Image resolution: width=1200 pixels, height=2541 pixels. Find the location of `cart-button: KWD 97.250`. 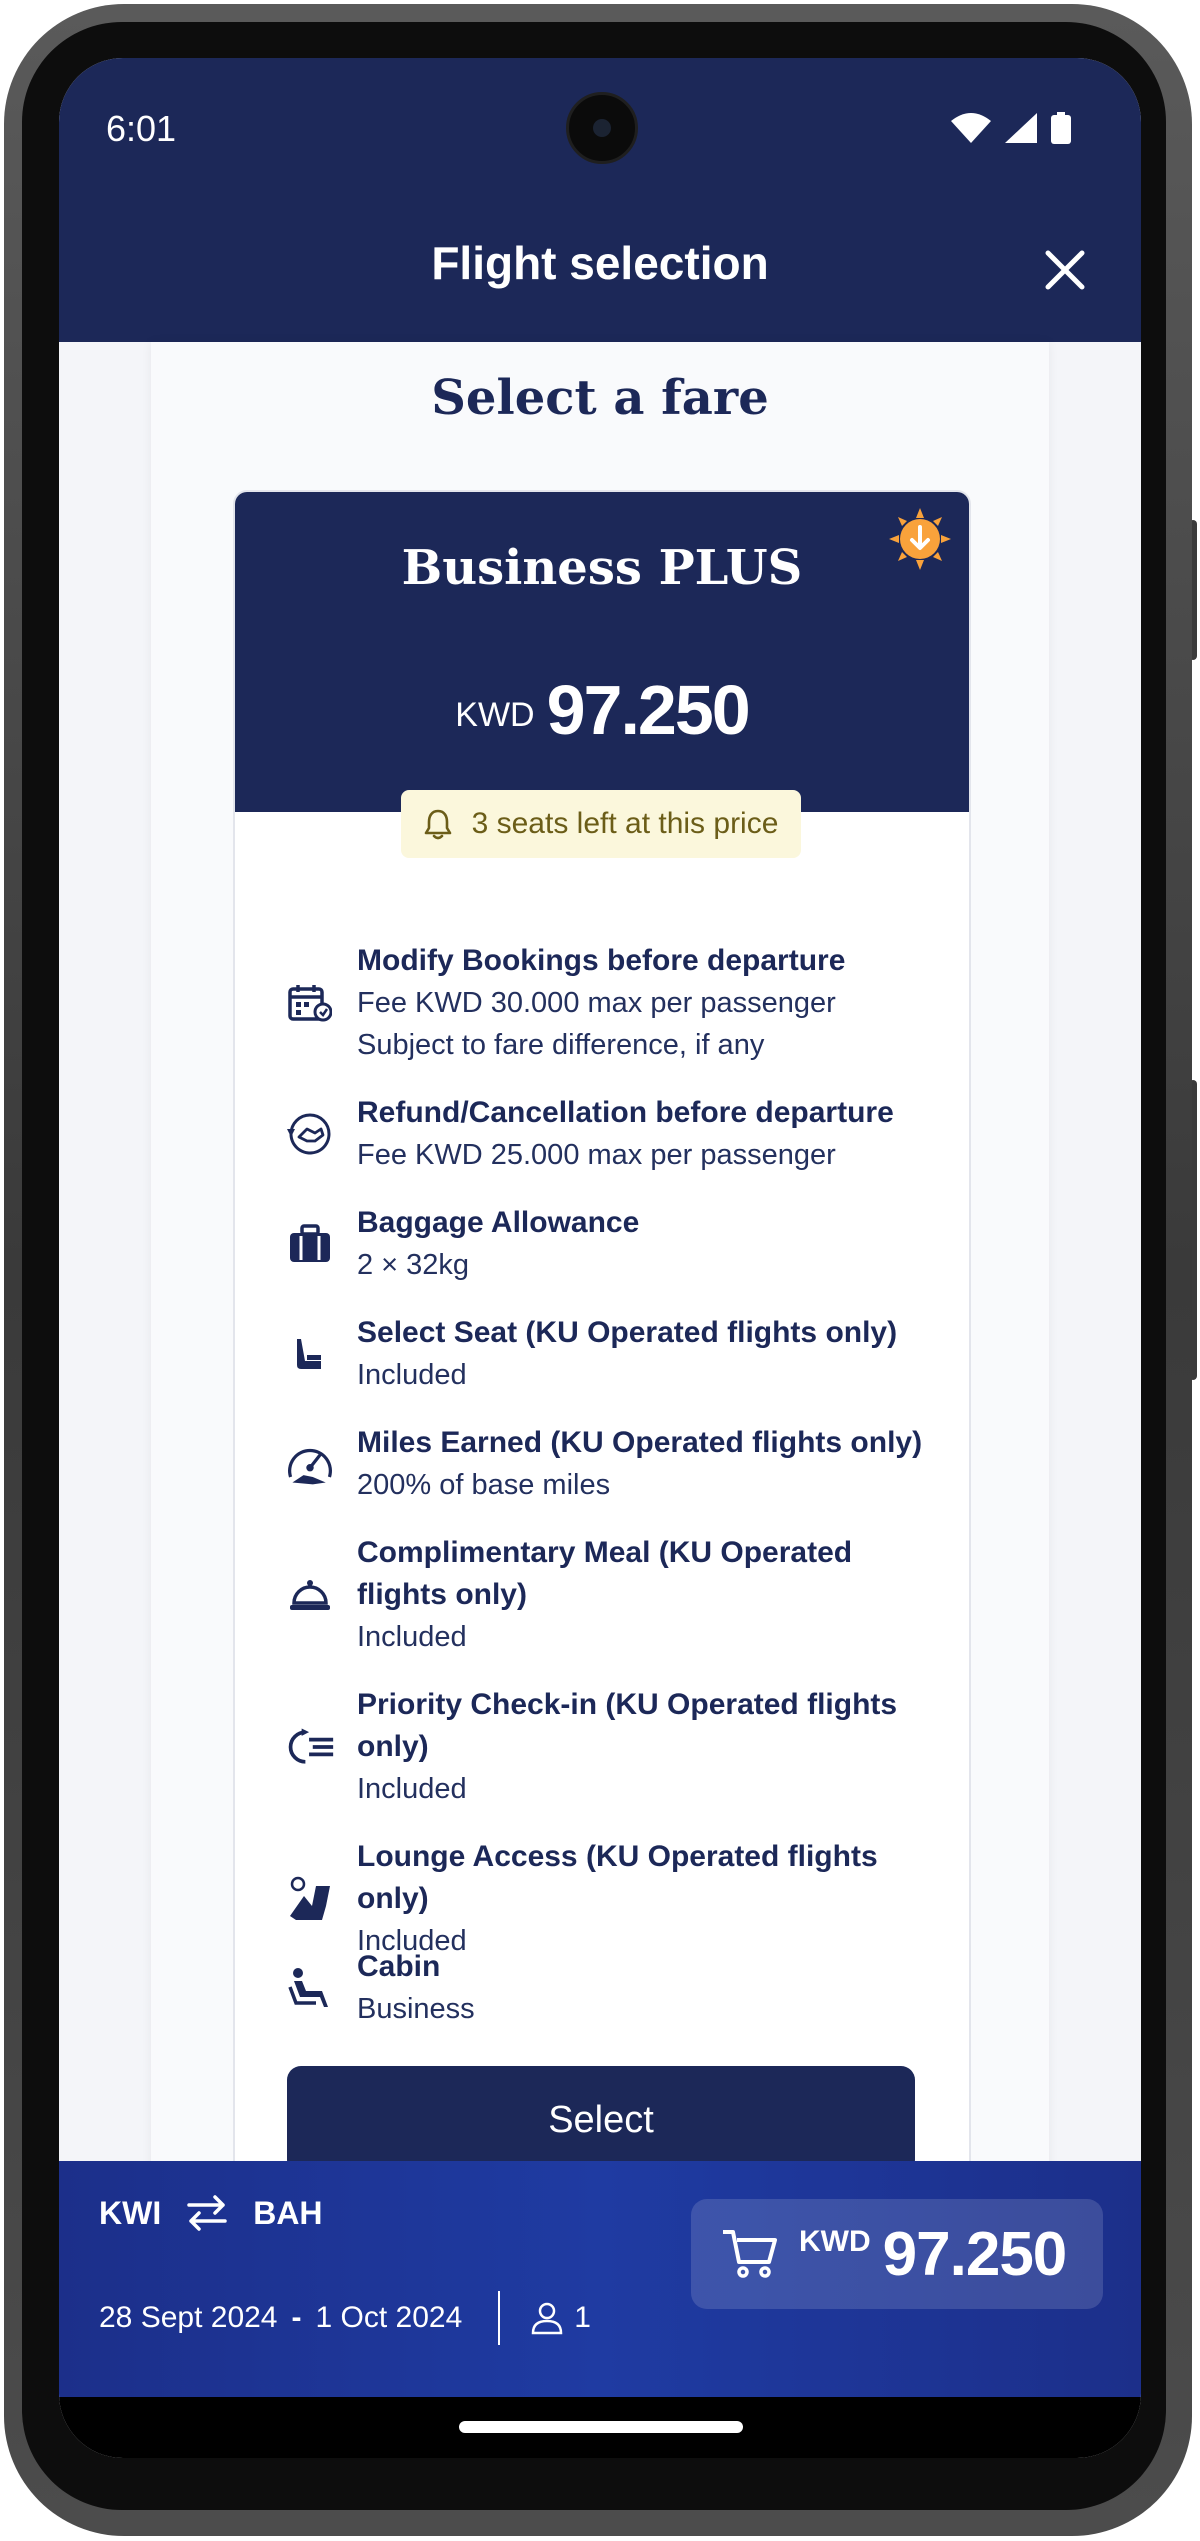

cart-button: KWD 97.250 is located at coordinates (897, 2254).